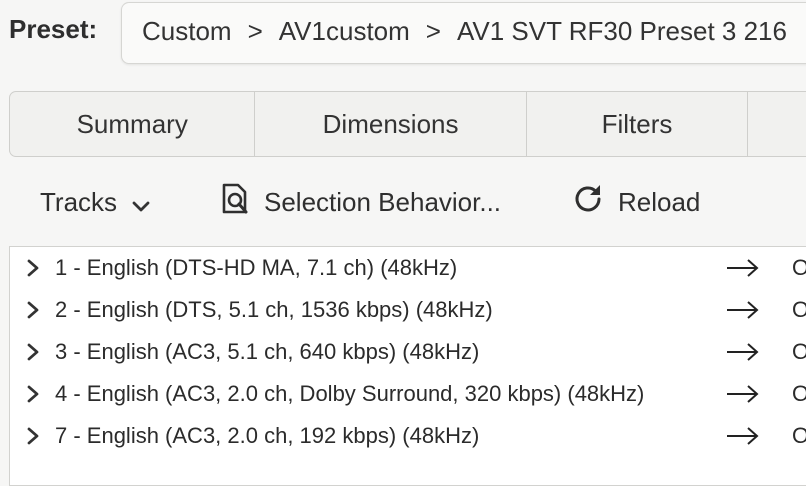  Describe the element at coordinates (621, 31) in the screenshot. I see `preset-breadcrumb-item: AV1 SVT RF30 Preset 3 216` at that location.